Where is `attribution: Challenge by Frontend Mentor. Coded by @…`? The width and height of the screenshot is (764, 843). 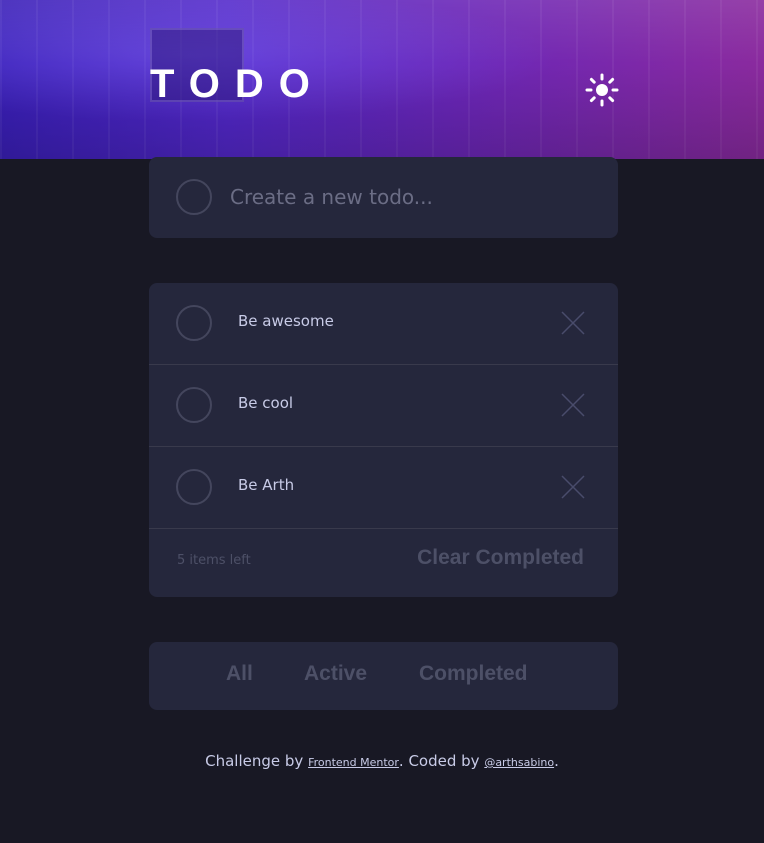
attribution: Challenge by Frontend Mentor. Coded by @… is located at coordinates (382, 761).